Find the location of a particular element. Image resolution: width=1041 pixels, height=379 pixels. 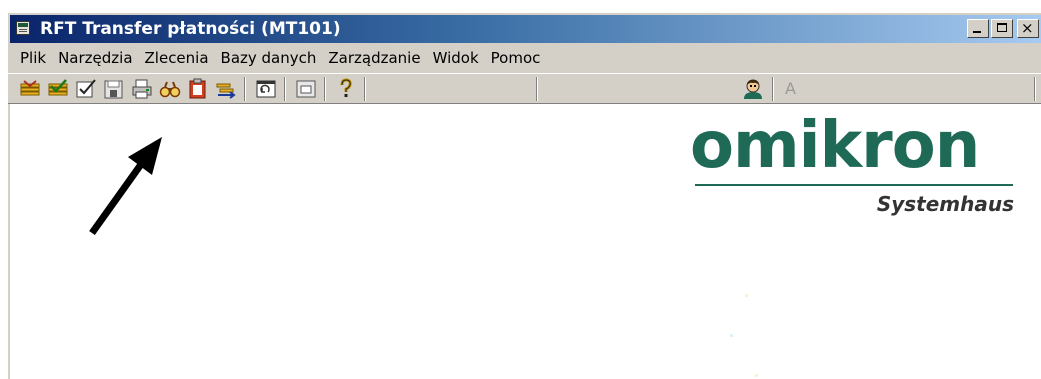

import-orders-button is located at coordinates (30, 89).